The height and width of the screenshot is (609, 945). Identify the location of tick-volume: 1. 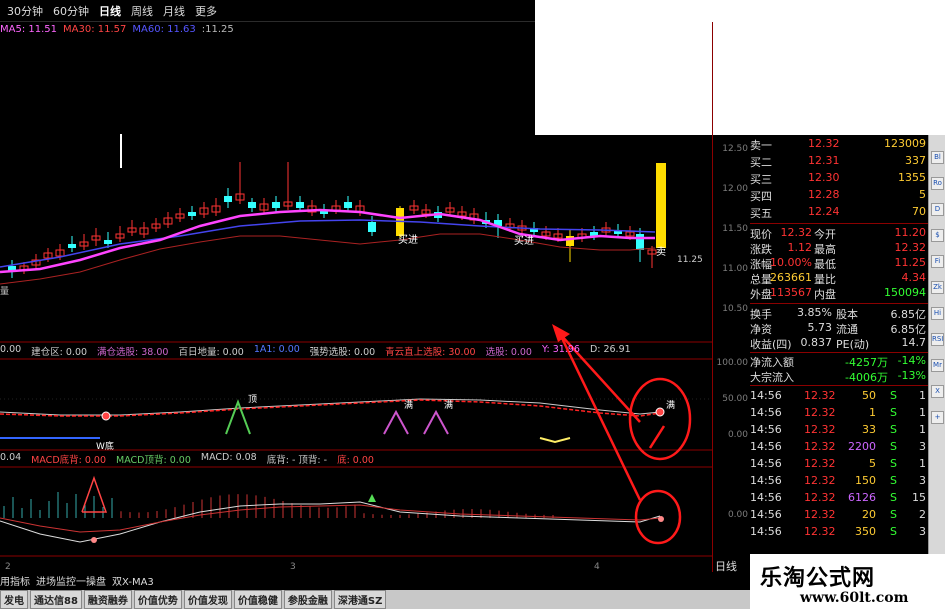
(872, 412).